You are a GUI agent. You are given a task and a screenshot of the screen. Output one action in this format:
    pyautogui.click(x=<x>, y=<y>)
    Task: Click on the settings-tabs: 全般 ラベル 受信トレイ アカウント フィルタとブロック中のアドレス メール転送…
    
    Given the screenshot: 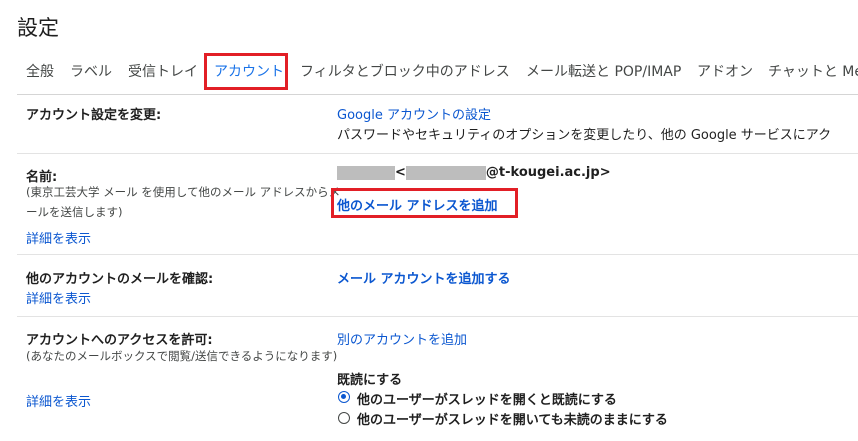 What is the action you would take?
    pyautogui.click(x=429, y=72)
    